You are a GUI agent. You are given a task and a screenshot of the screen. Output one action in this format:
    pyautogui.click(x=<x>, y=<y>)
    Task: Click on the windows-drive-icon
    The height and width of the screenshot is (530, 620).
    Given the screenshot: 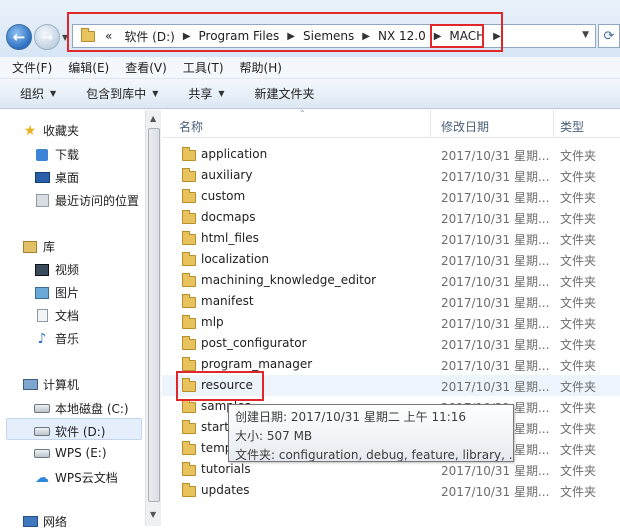 What is the action you would take?
    pyautogui.click(x=42, y=409)
    